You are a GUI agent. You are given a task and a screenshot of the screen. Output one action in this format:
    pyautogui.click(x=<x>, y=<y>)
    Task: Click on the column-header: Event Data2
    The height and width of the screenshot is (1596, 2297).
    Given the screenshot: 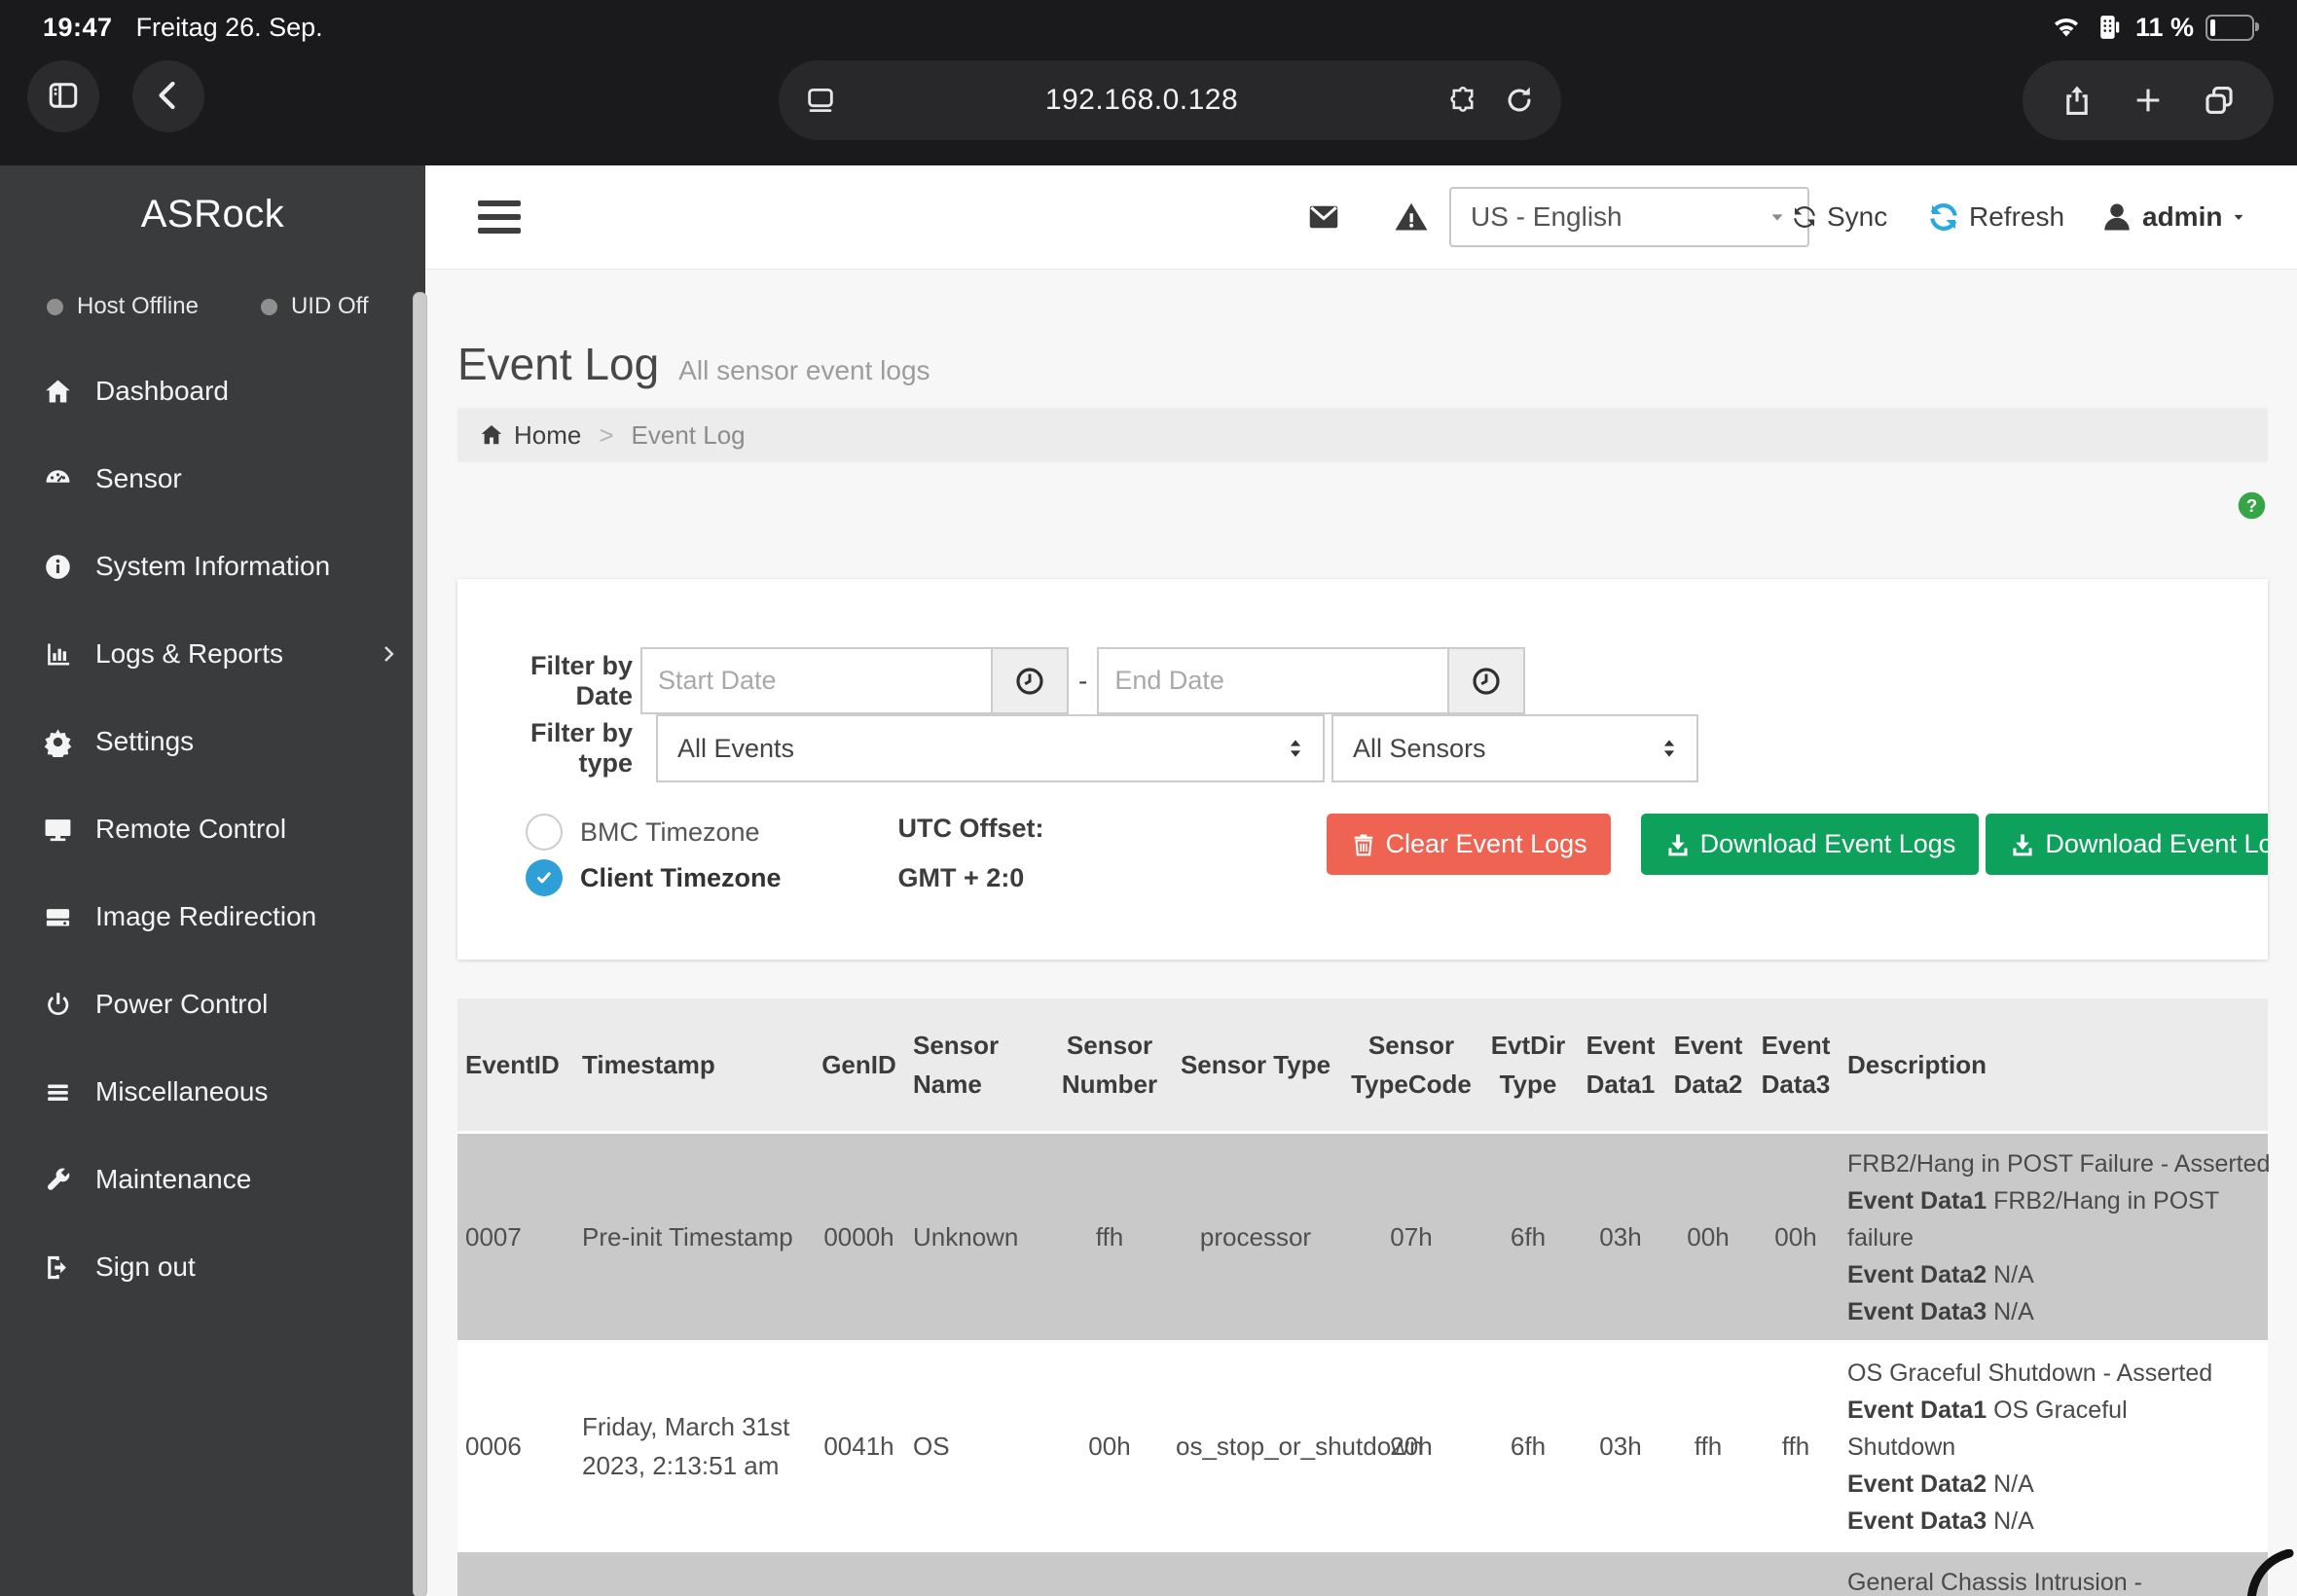 What is the action you would take?
    pyautogui.click(x=1708, y=1065)
    